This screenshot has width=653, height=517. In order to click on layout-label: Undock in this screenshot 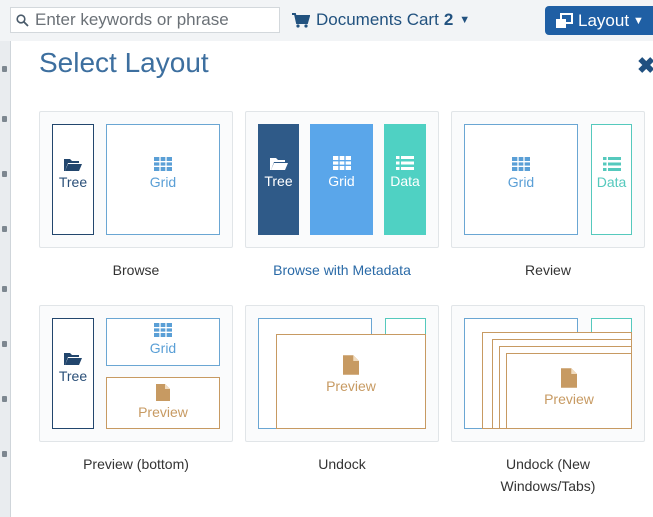, I will do `click(342, 464)`.